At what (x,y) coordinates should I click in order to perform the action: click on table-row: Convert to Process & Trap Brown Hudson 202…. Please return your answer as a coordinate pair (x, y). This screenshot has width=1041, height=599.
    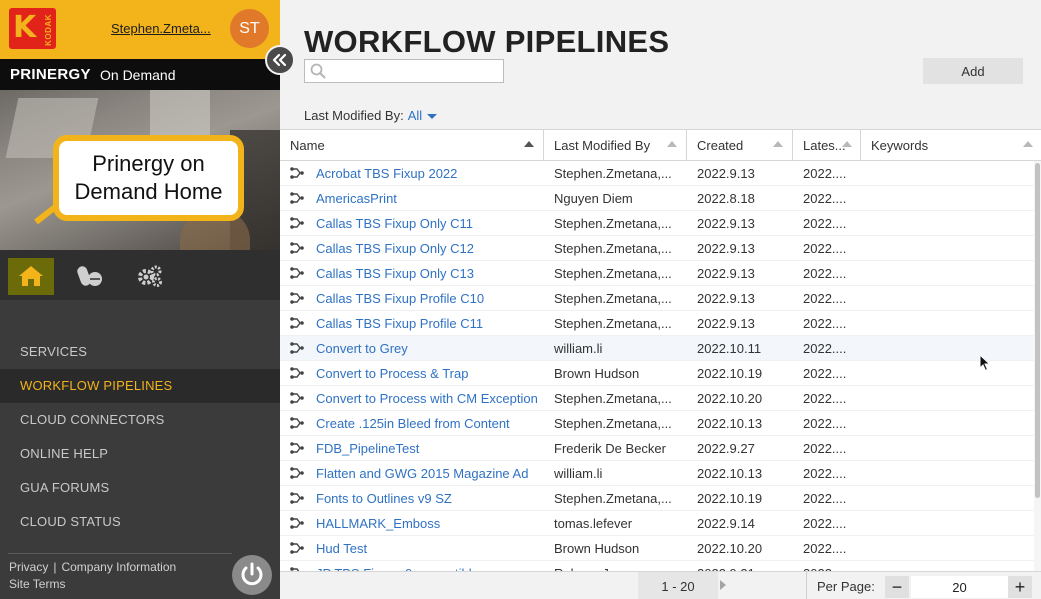
    Looking at the image, I should click on (657, 373).